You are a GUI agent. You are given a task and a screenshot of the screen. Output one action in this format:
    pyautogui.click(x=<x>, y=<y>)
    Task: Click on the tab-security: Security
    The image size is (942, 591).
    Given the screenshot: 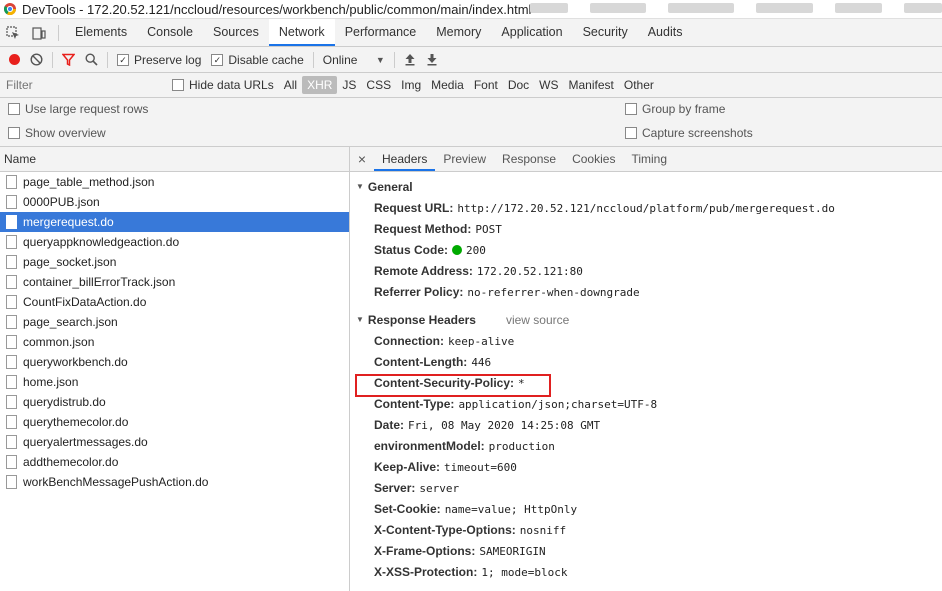 What is the action you would take?
    pyautogui.click(x=605, y=32)
    